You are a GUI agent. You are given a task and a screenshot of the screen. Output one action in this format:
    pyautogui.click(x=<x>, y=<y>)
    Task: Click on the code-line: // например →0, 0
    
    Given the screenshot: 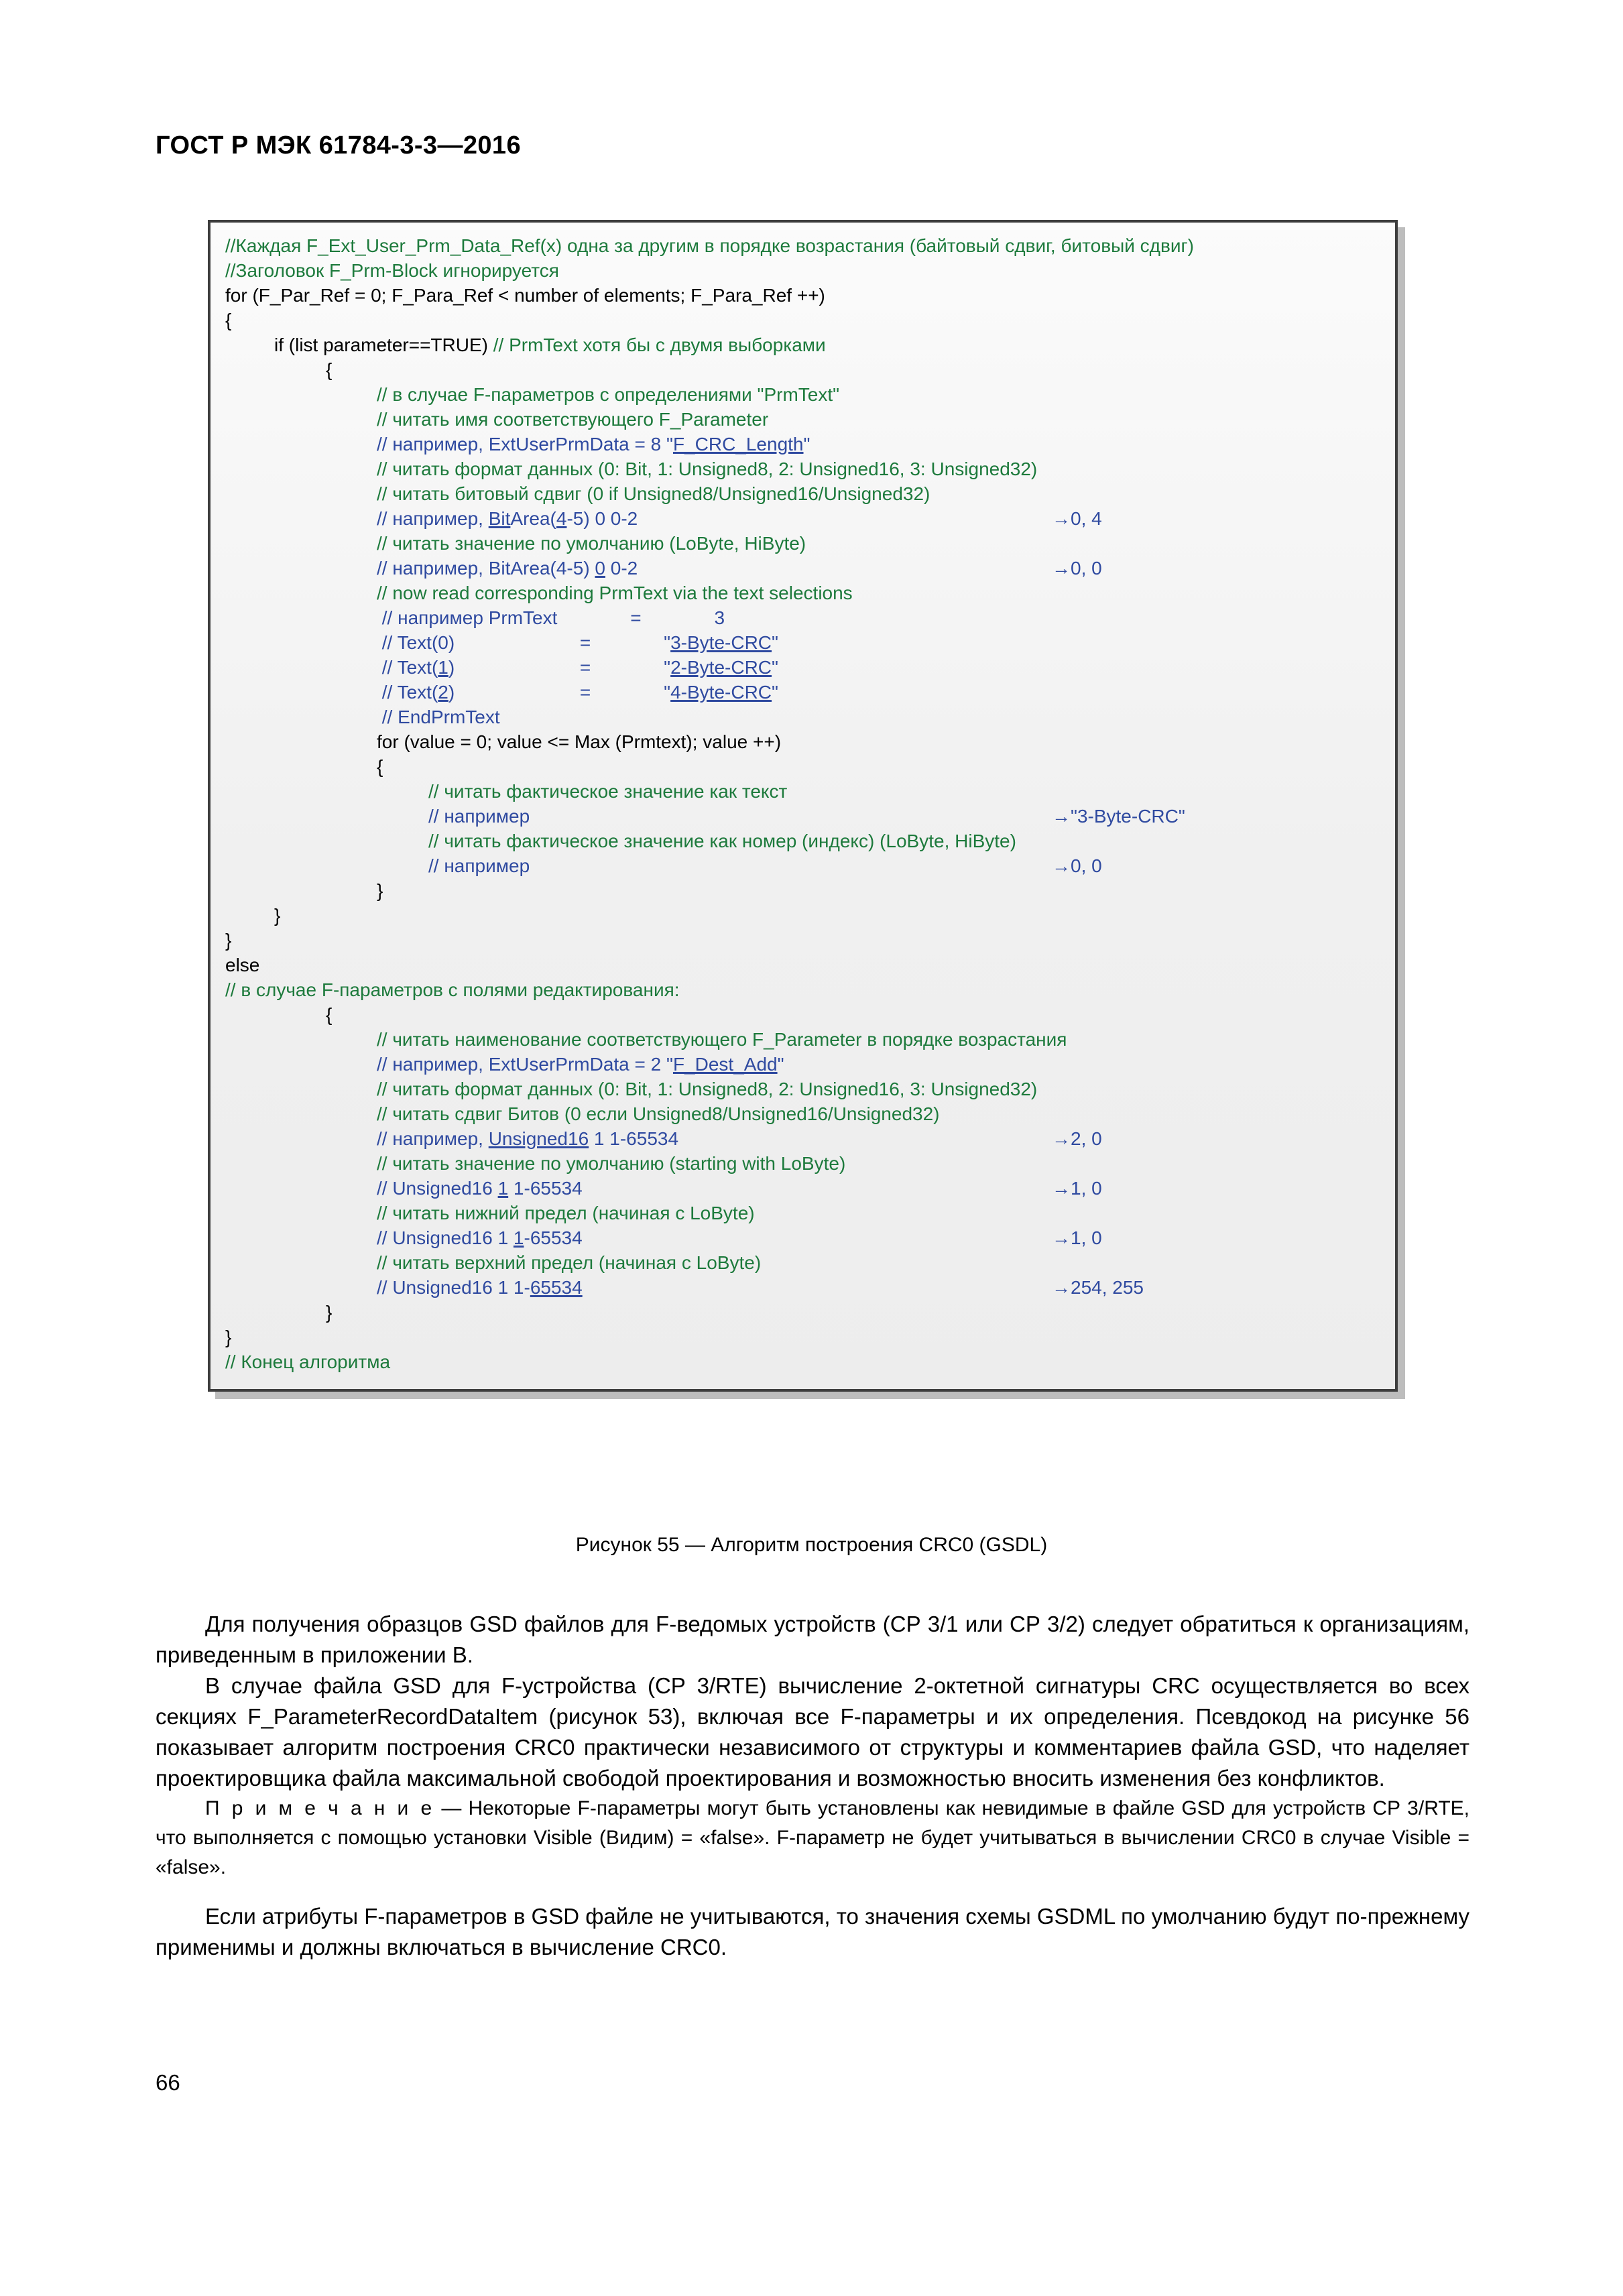 What is the action you would take?
    pyautogui.click(x=803, y=865)
    